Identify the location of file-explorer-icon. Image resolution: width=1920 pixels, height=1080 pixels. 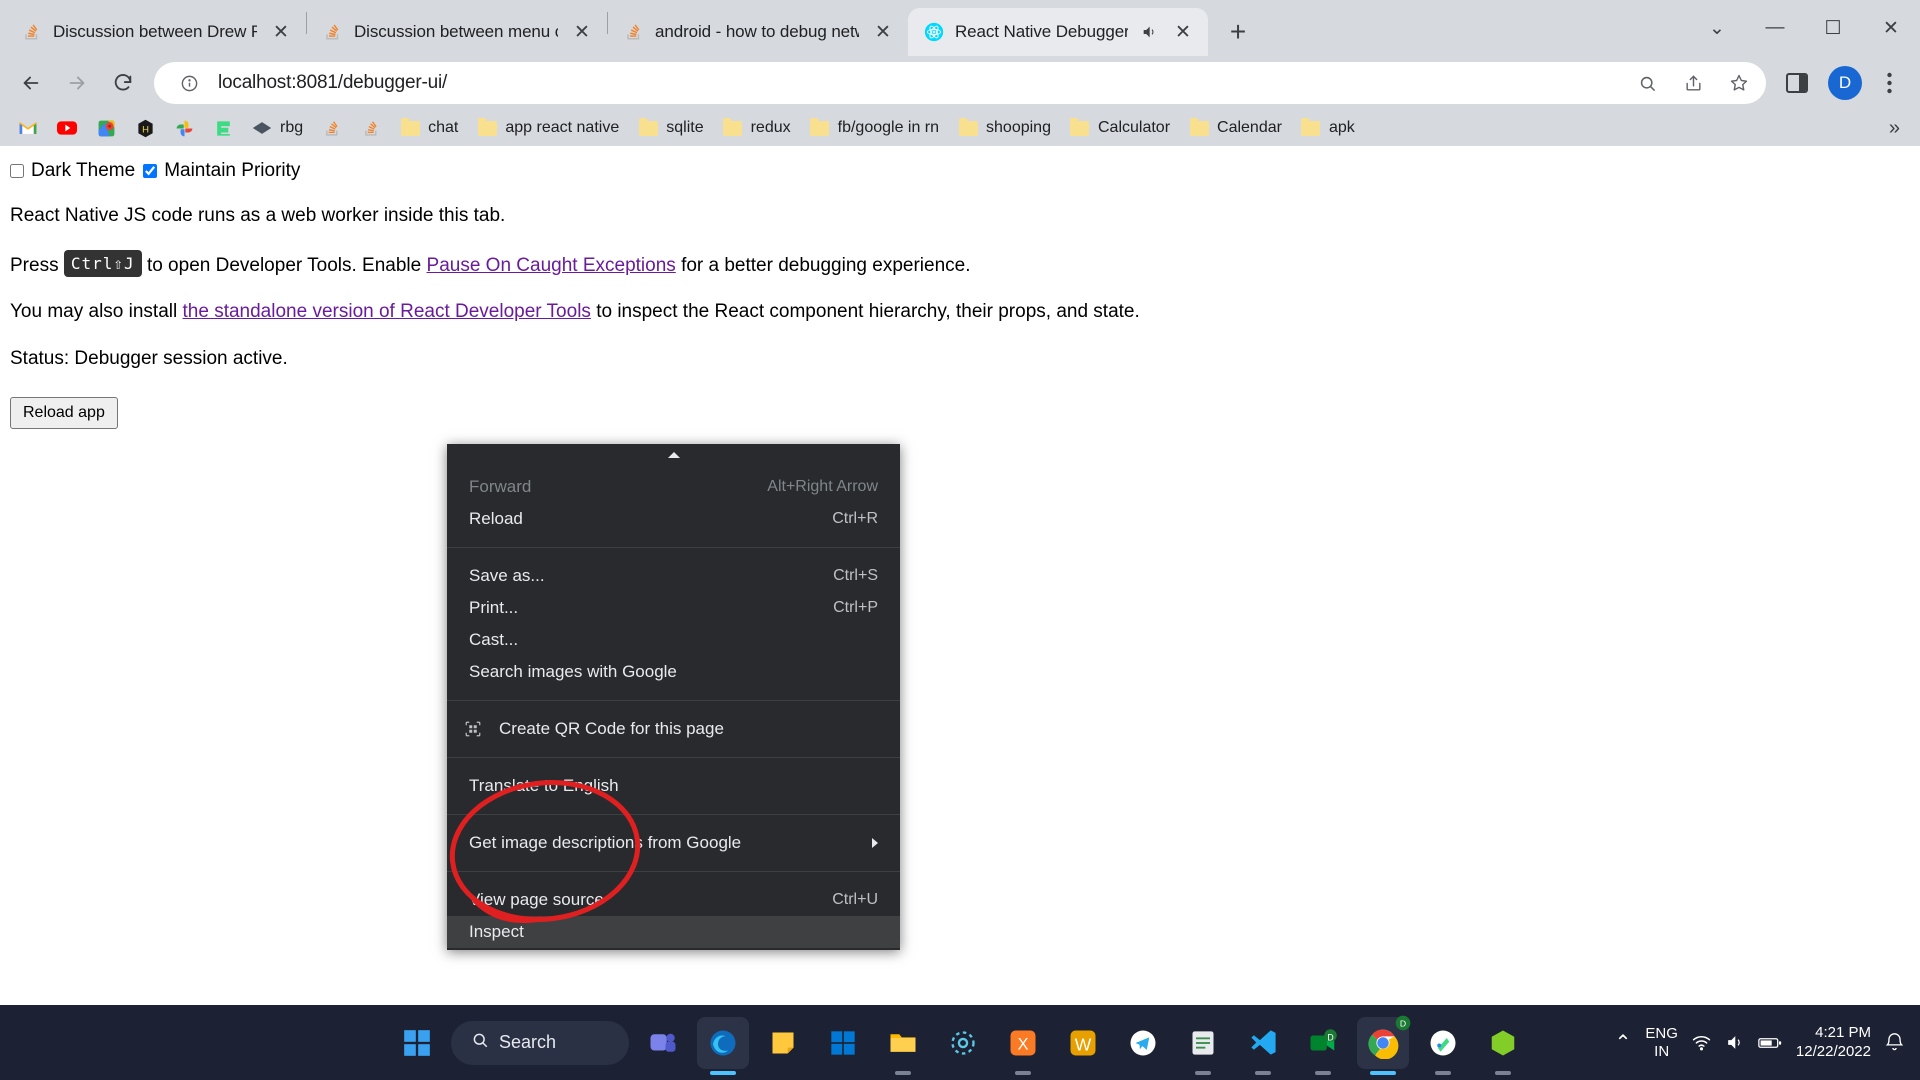
(903, 1046).